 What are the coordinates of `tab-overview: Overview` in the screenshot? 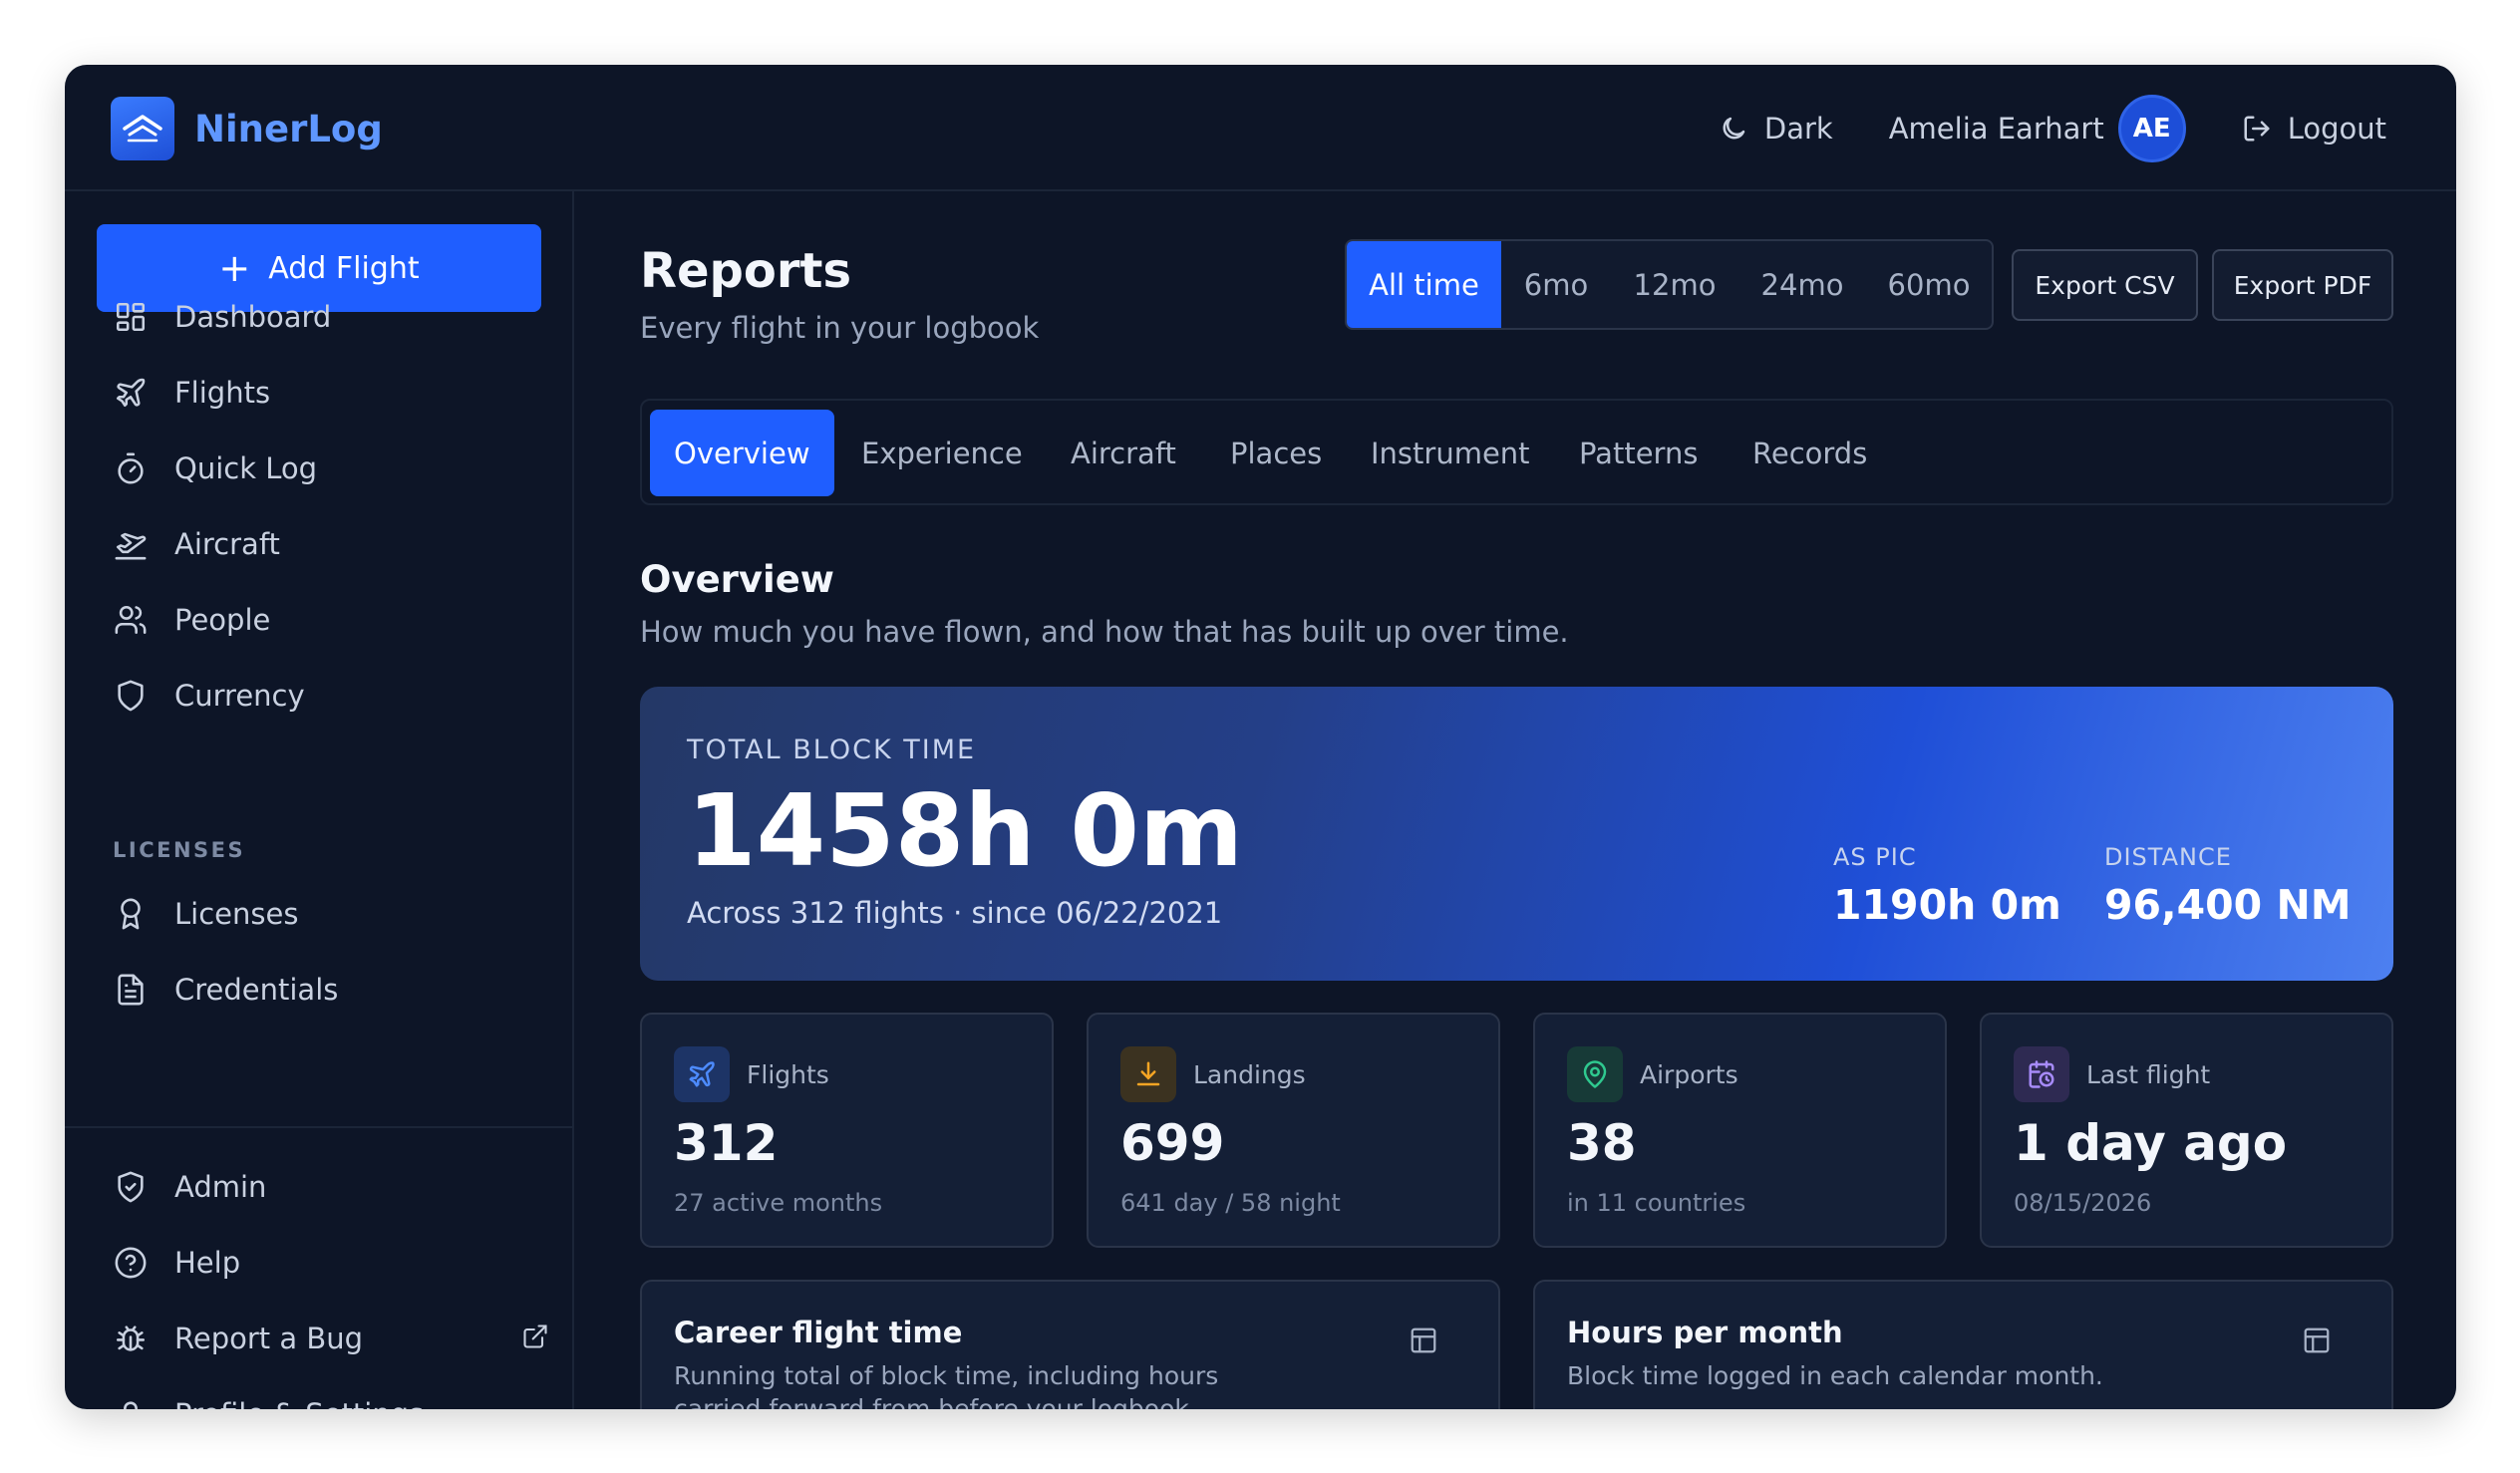 It's located at (742, 453).